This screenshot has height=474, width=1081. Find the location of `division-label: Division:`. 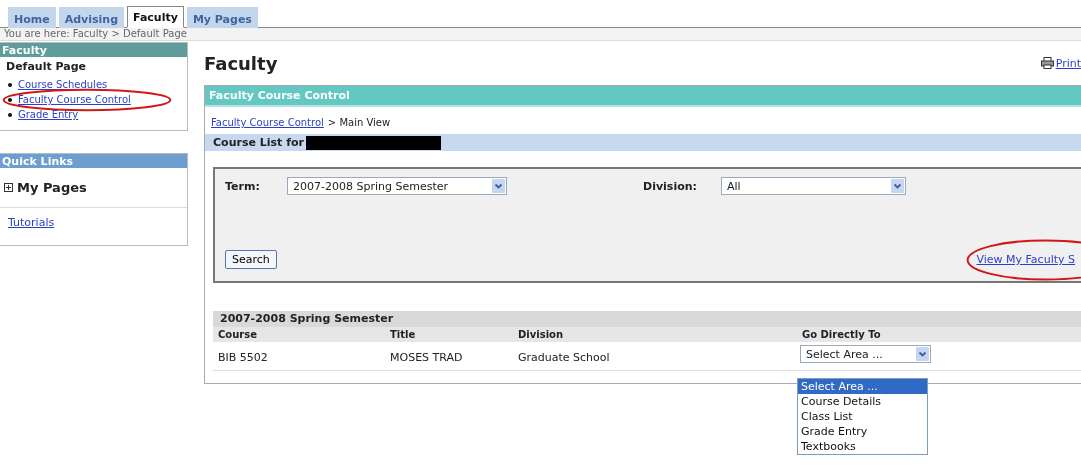

division-label: Division: is located at coordinates (670, 186).